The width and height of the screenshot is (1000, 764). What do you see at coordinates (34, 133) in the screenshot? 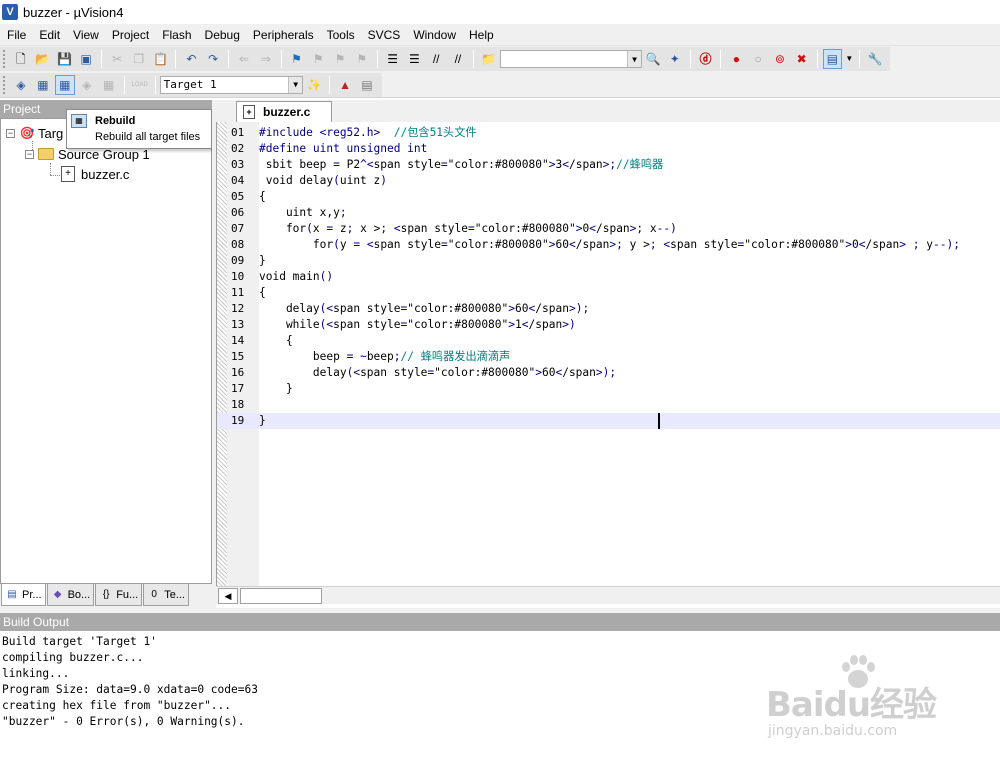
I see `tree-item-target: − 🎯 Targ` at bounding box center [34, 133].